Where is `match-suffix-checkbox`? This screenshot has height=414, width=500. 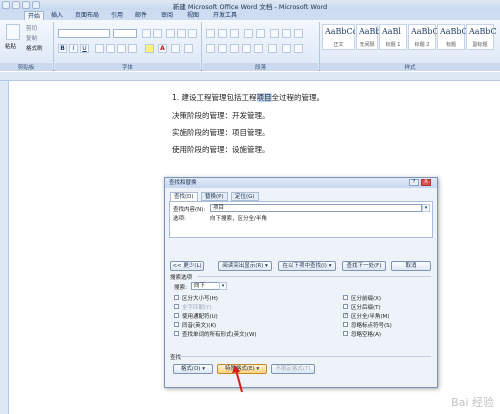
match-suffix-checkbox is located at coordinates (345, 306).